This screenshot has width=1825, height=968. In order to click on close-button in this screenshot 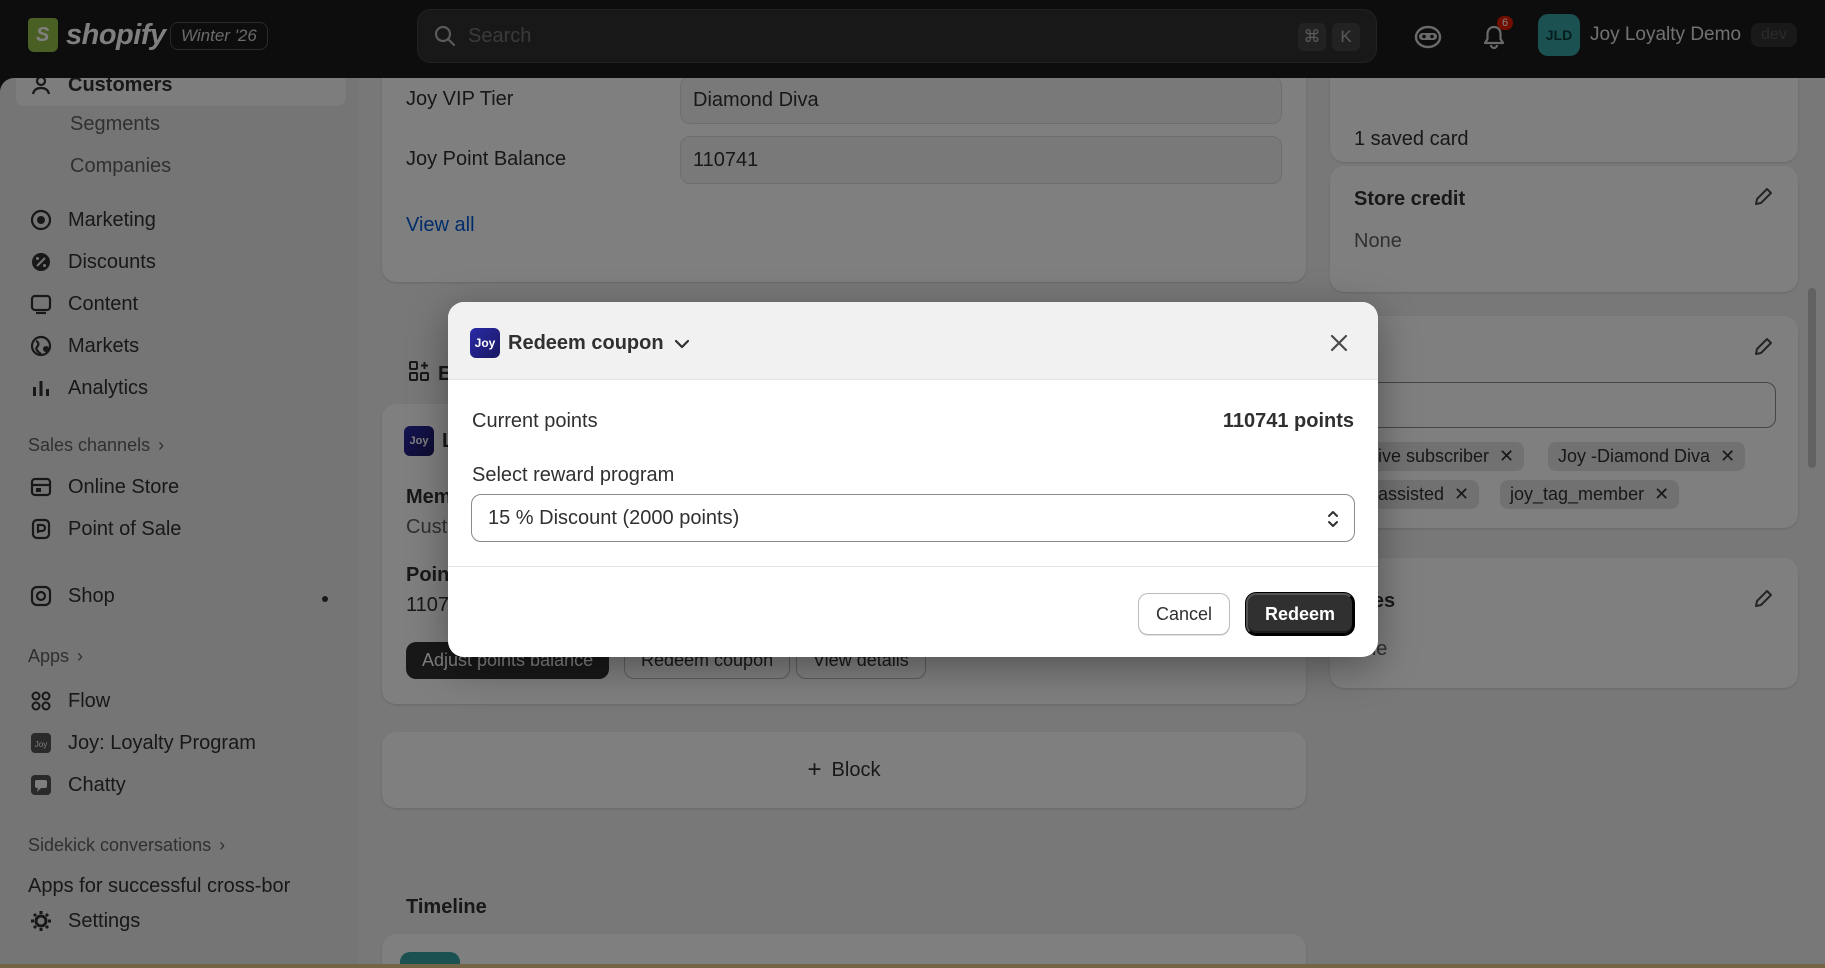, I will do `click(1339, 343)`.